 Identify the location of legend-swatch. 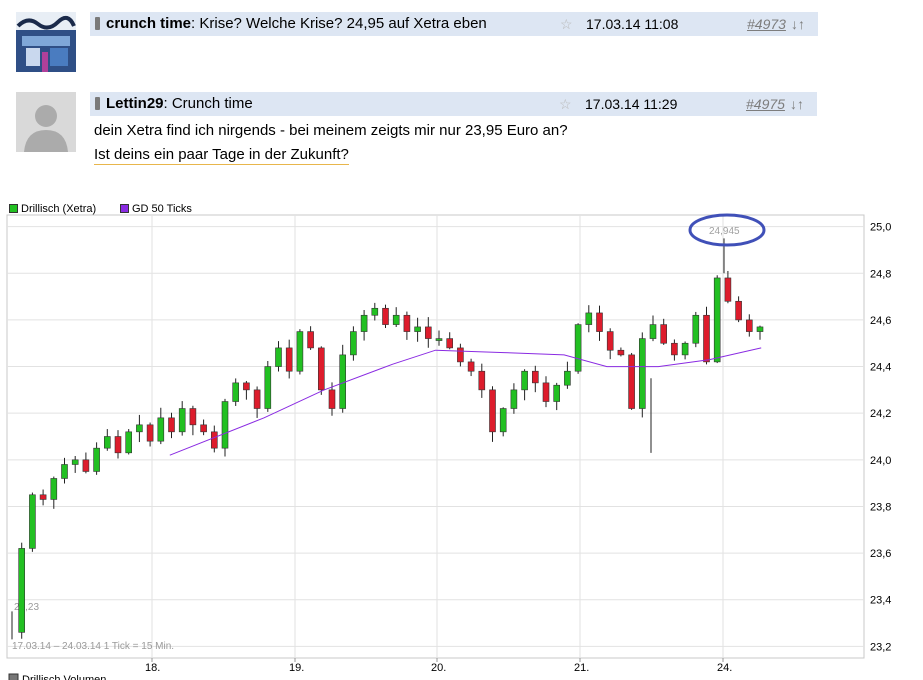
(13, 676).